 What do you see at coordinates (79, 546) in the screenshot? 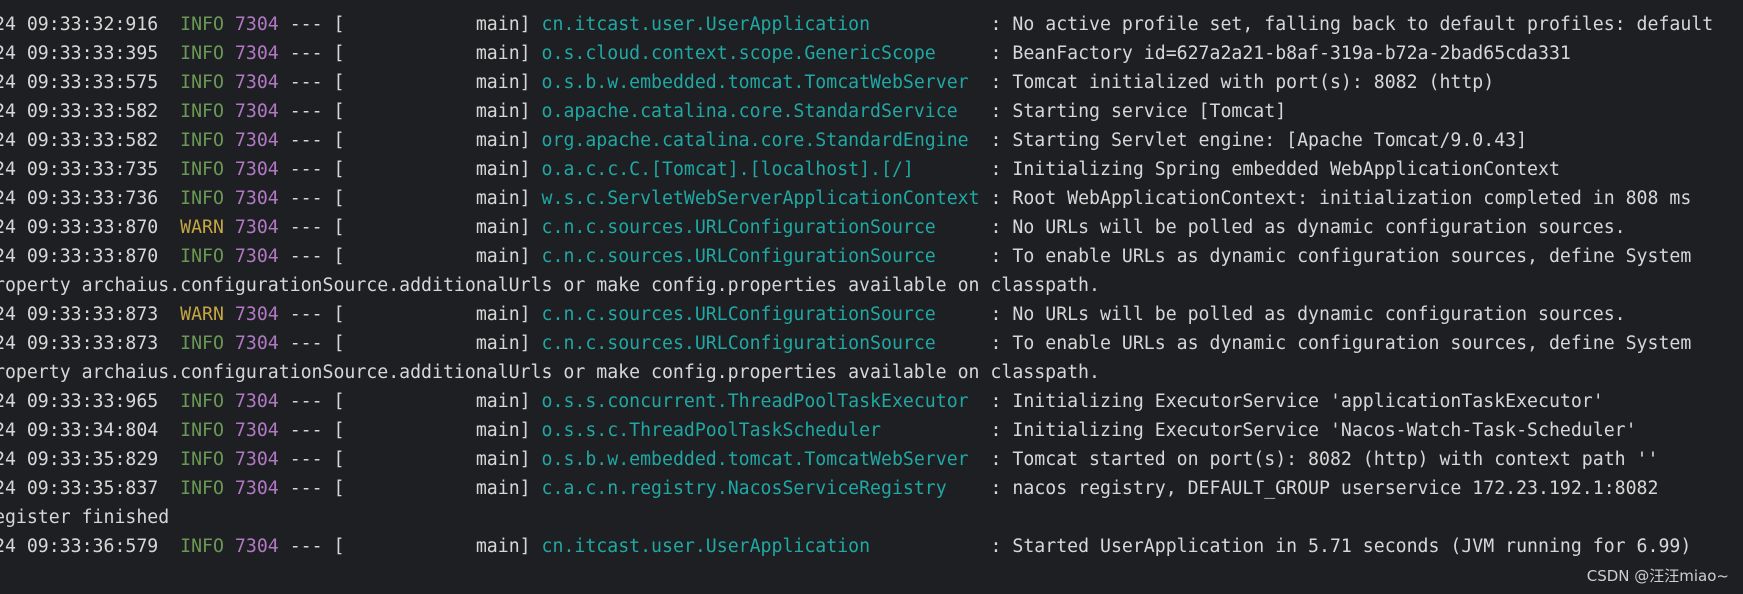
I see `log-timestamp: 24 09:33:36:579` at bounding box center [79, 546].